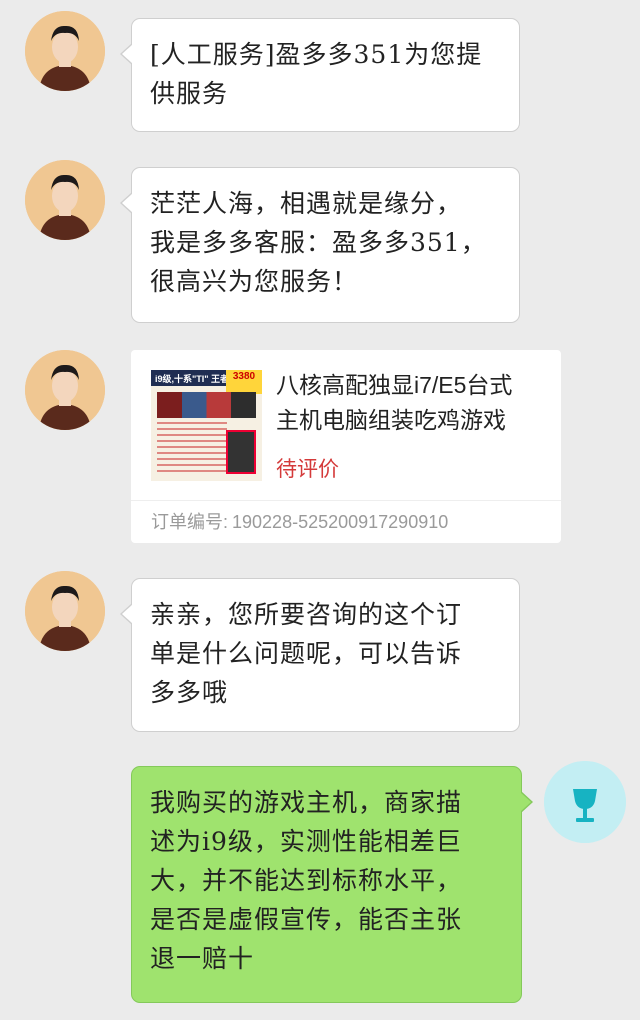  I want to click on message-line: 茫茫人海，相遇就是缘分，, so click(306, 203).